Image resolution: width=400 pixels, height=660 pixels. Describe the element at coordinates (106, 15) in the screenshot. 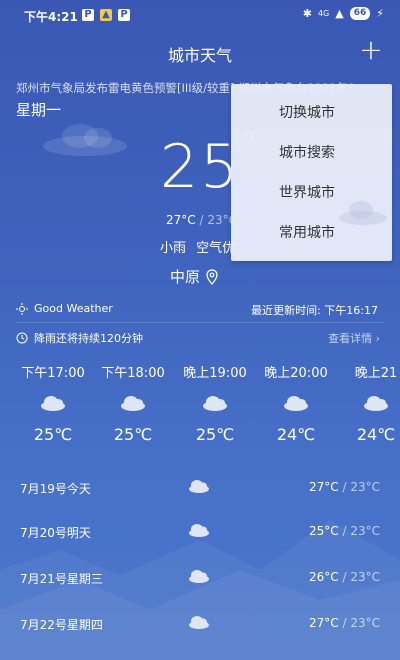

I see `app-notification-icon: ▲` at that location.